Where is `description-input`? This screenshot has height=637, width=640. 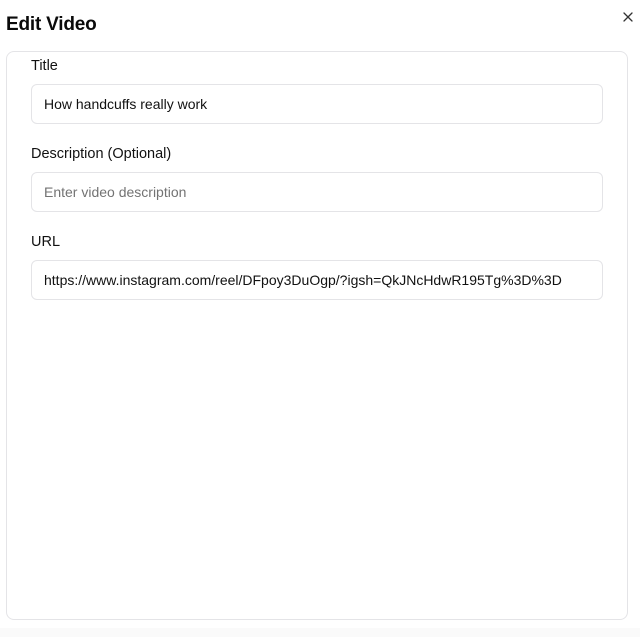
description-input is located at coordinates (317, 192).